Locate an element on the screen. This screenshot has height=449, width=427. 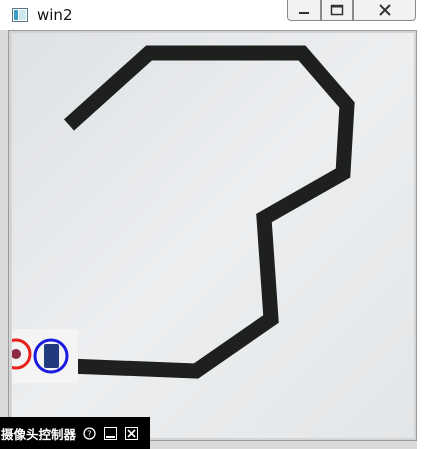
camera-controller-toolbar: 摄像头控制器 ? is located at coordinates (75, 433).